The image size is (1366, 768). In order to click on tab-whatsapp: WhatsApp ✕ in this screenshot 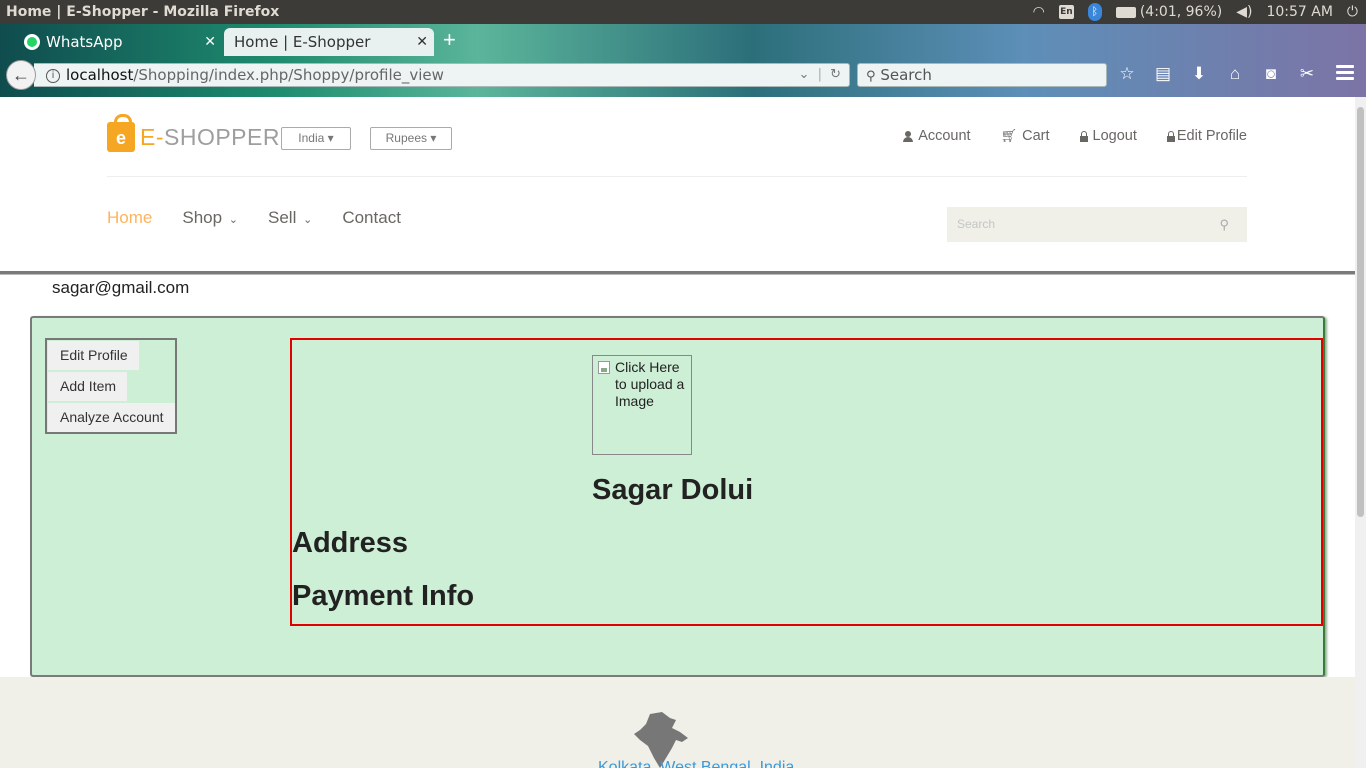, I will do `click(119, 42)`.